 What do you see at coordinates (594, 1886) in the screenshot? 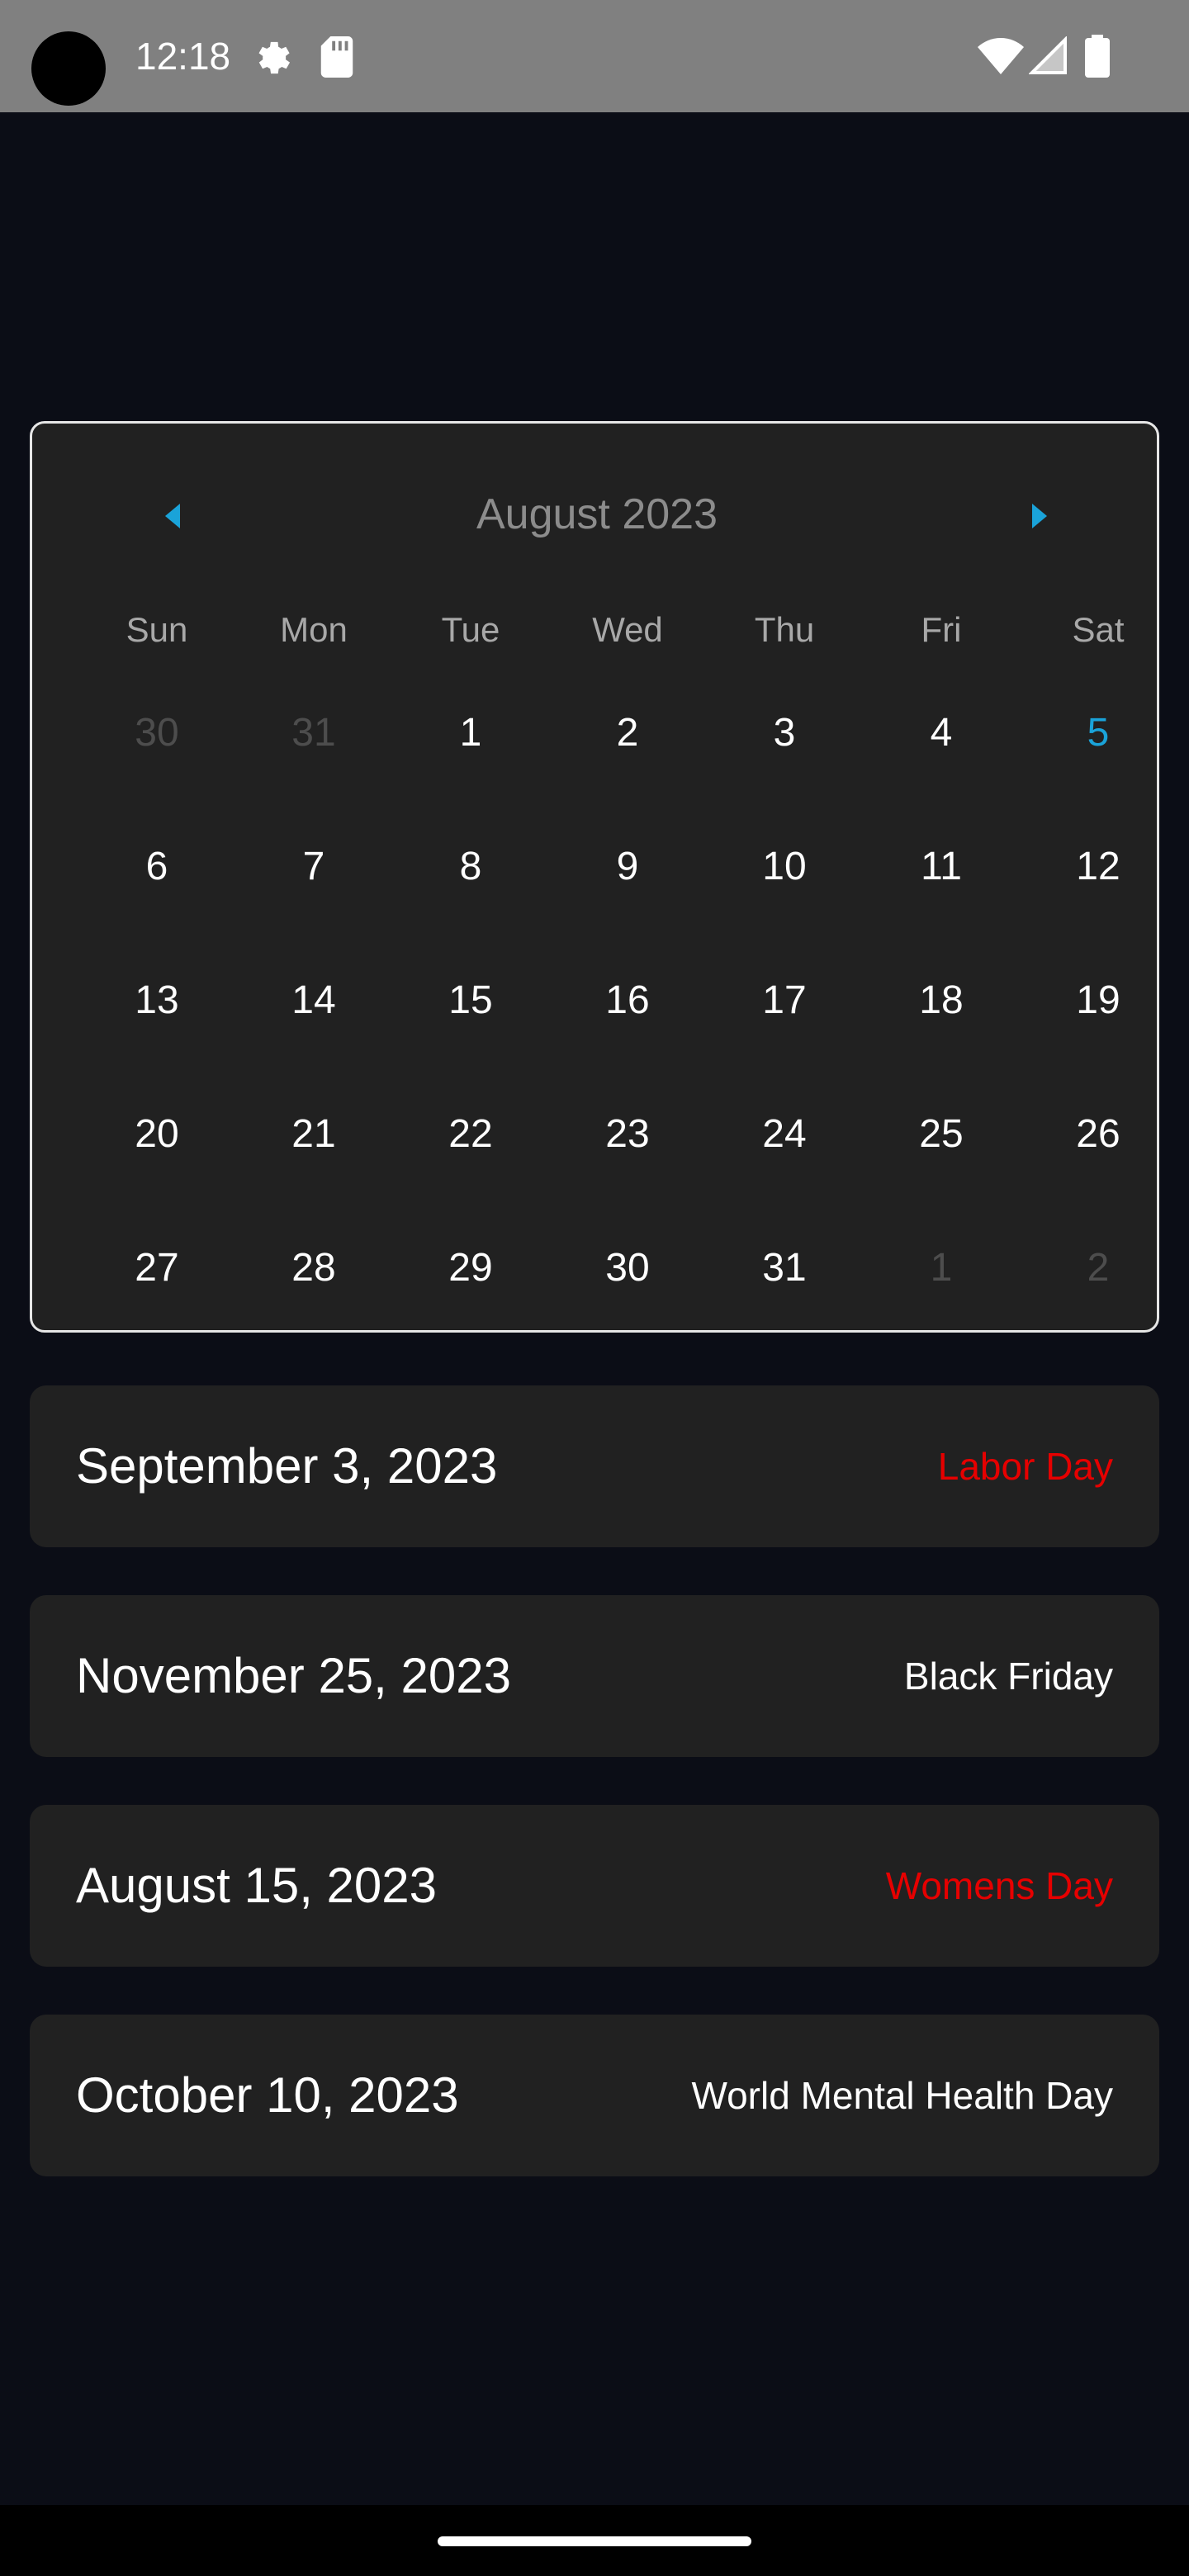
I see `holiday-item: August 15, 2023 Womens Day` at bounding box center [594, 1886].